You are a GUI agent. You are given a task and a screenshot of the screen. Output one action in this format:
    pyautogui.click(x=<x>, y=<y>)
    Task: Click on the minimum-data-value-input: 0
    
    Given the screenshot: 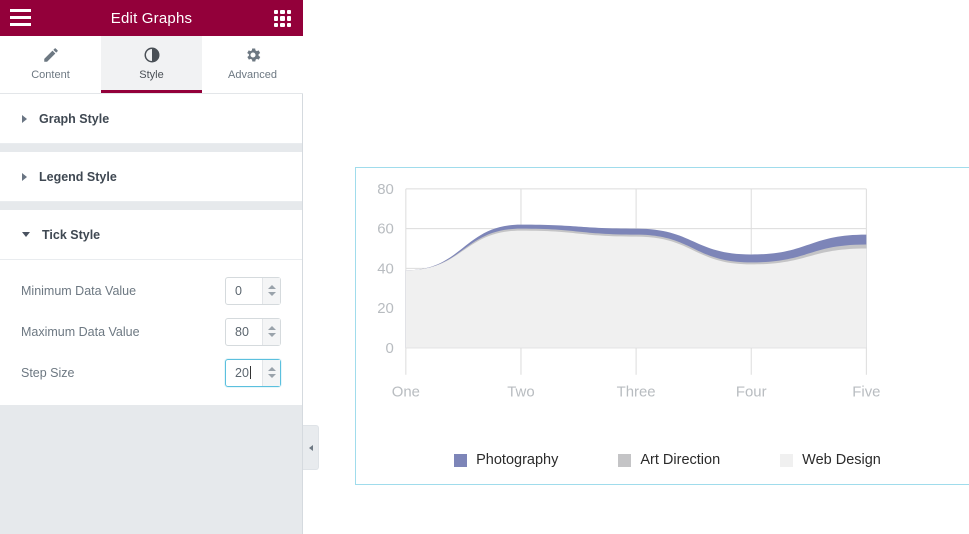 What is the action you would take?
    pyautogui.click(x=253, y=290)
    